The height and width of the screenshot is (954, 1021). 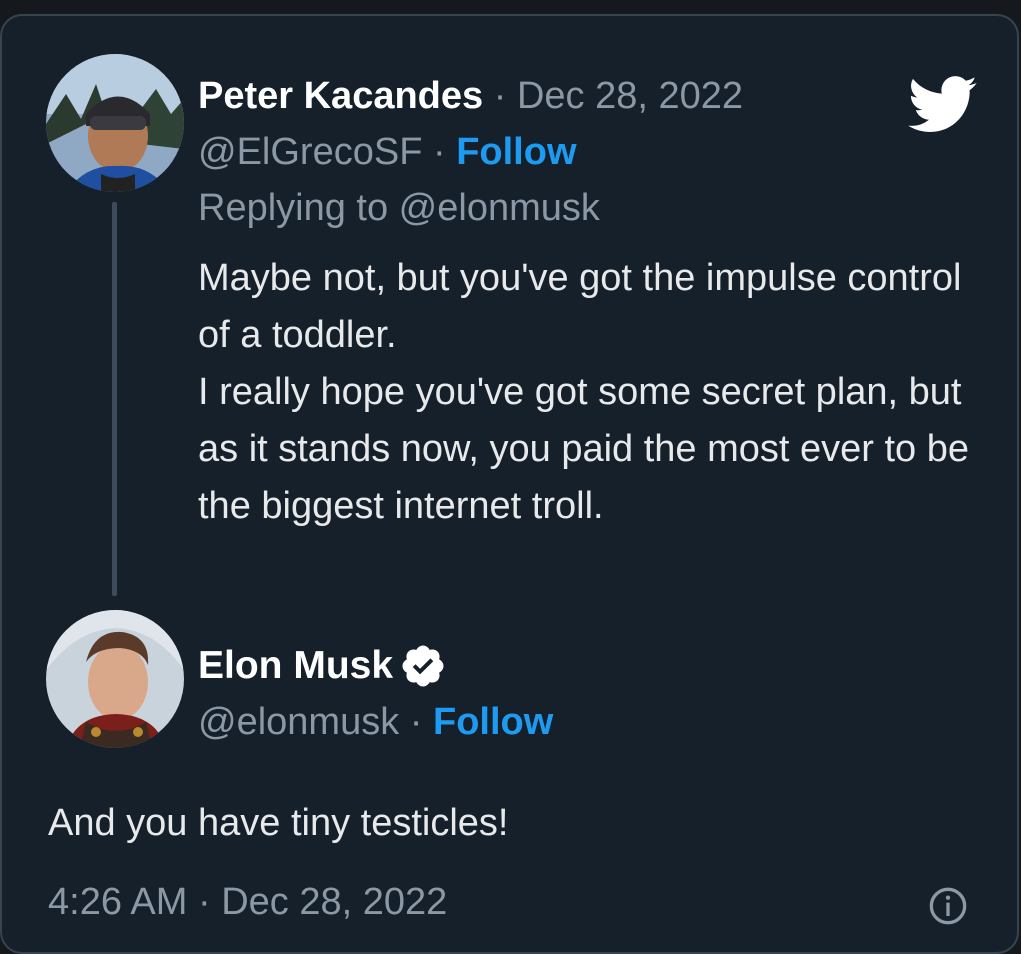 I want to click on tweet-timestamp: 4:26 AM · Dec 28, 2022, so click(x=247, y=902).